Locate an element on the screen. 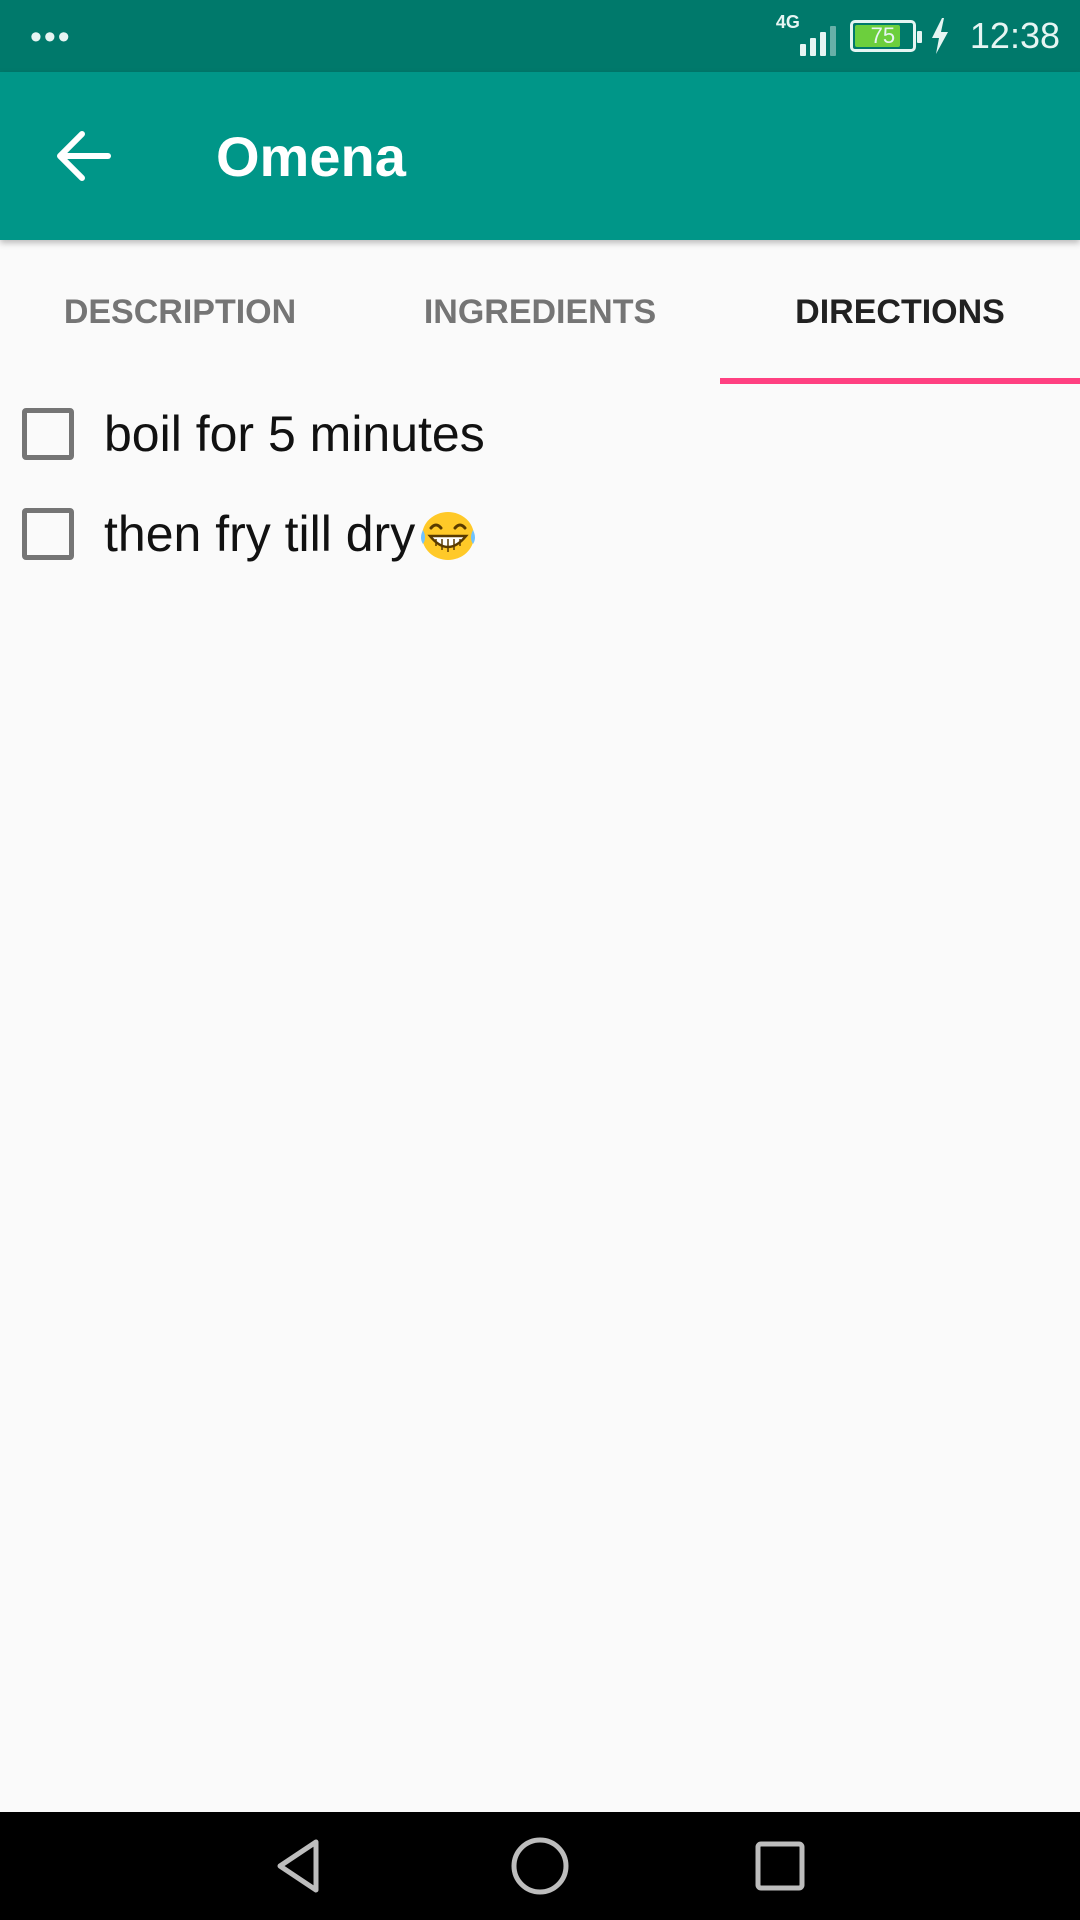 This screenshot has height=1920, width=1080. system-navigation-bar is located at coordinates (540, 1866).